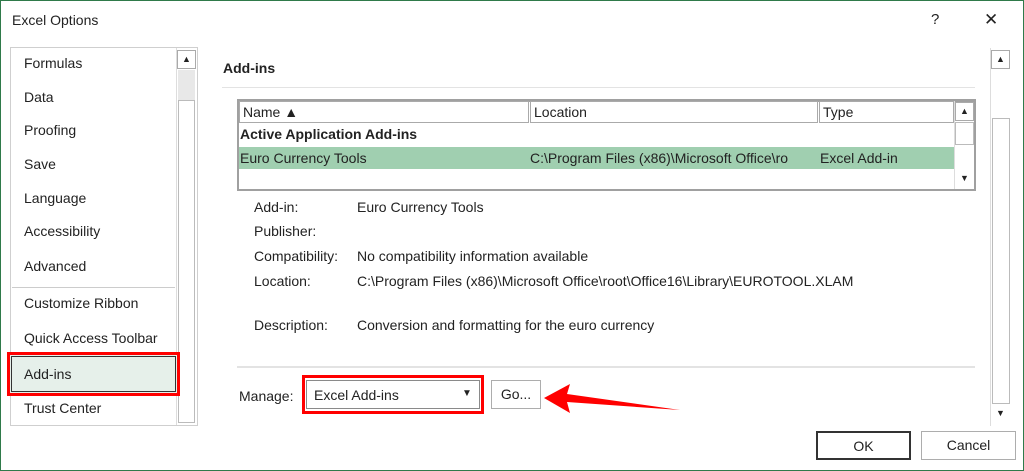 This screenshot has height=471, width=1024. I want to click on detail-label-compatibility: Compatibility:, so click(296, 256).